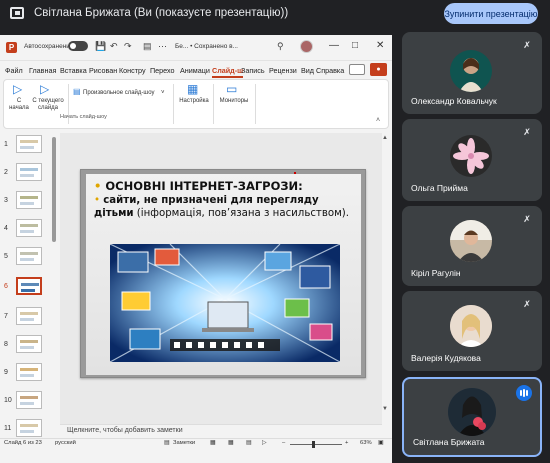  Describe the element at coordinates (280, 46) in the screenshot. I see `search-icon: ⚲` at that location.